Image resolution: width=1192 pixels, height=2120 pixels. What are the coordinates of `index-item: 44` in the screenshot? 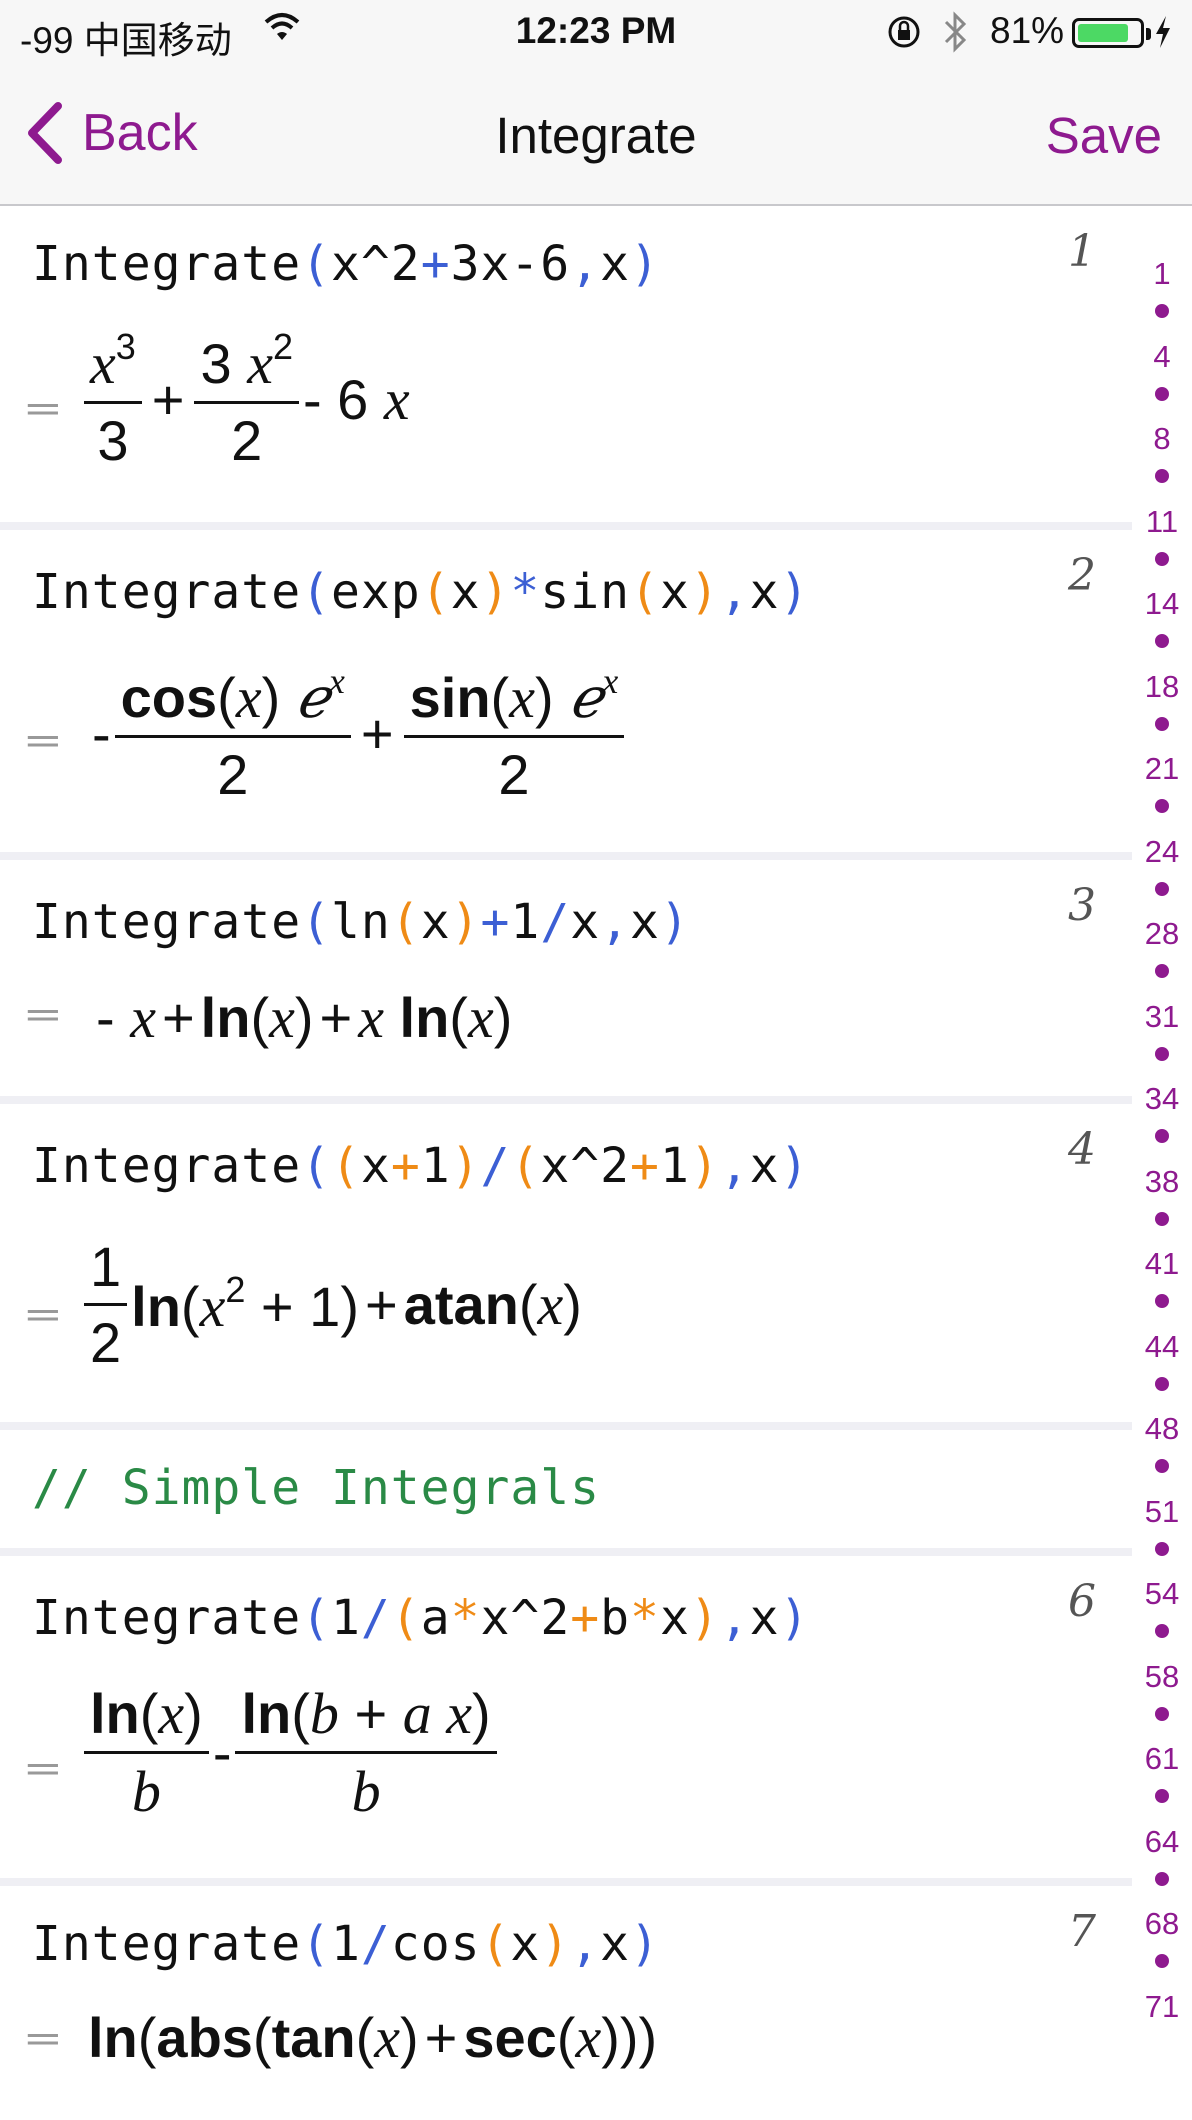 It's located at (1162, 1347).